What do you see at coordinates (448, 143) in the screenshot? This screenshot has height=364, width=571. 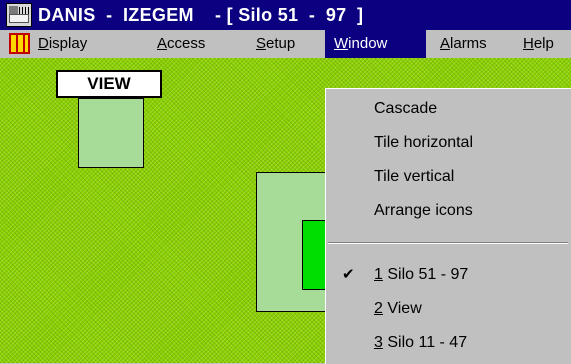 I see `menu-item-tile-horizontal: Tile horizontal` at bounding box center [448, 143].